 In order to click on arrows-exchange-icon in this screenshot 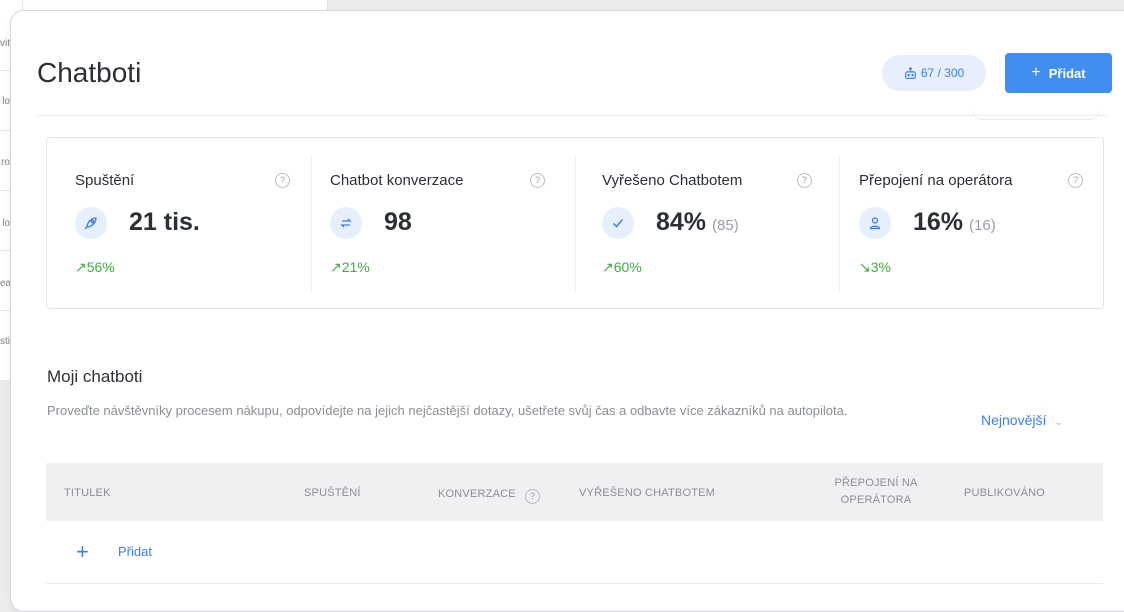, I will do `click(346, 223)`.